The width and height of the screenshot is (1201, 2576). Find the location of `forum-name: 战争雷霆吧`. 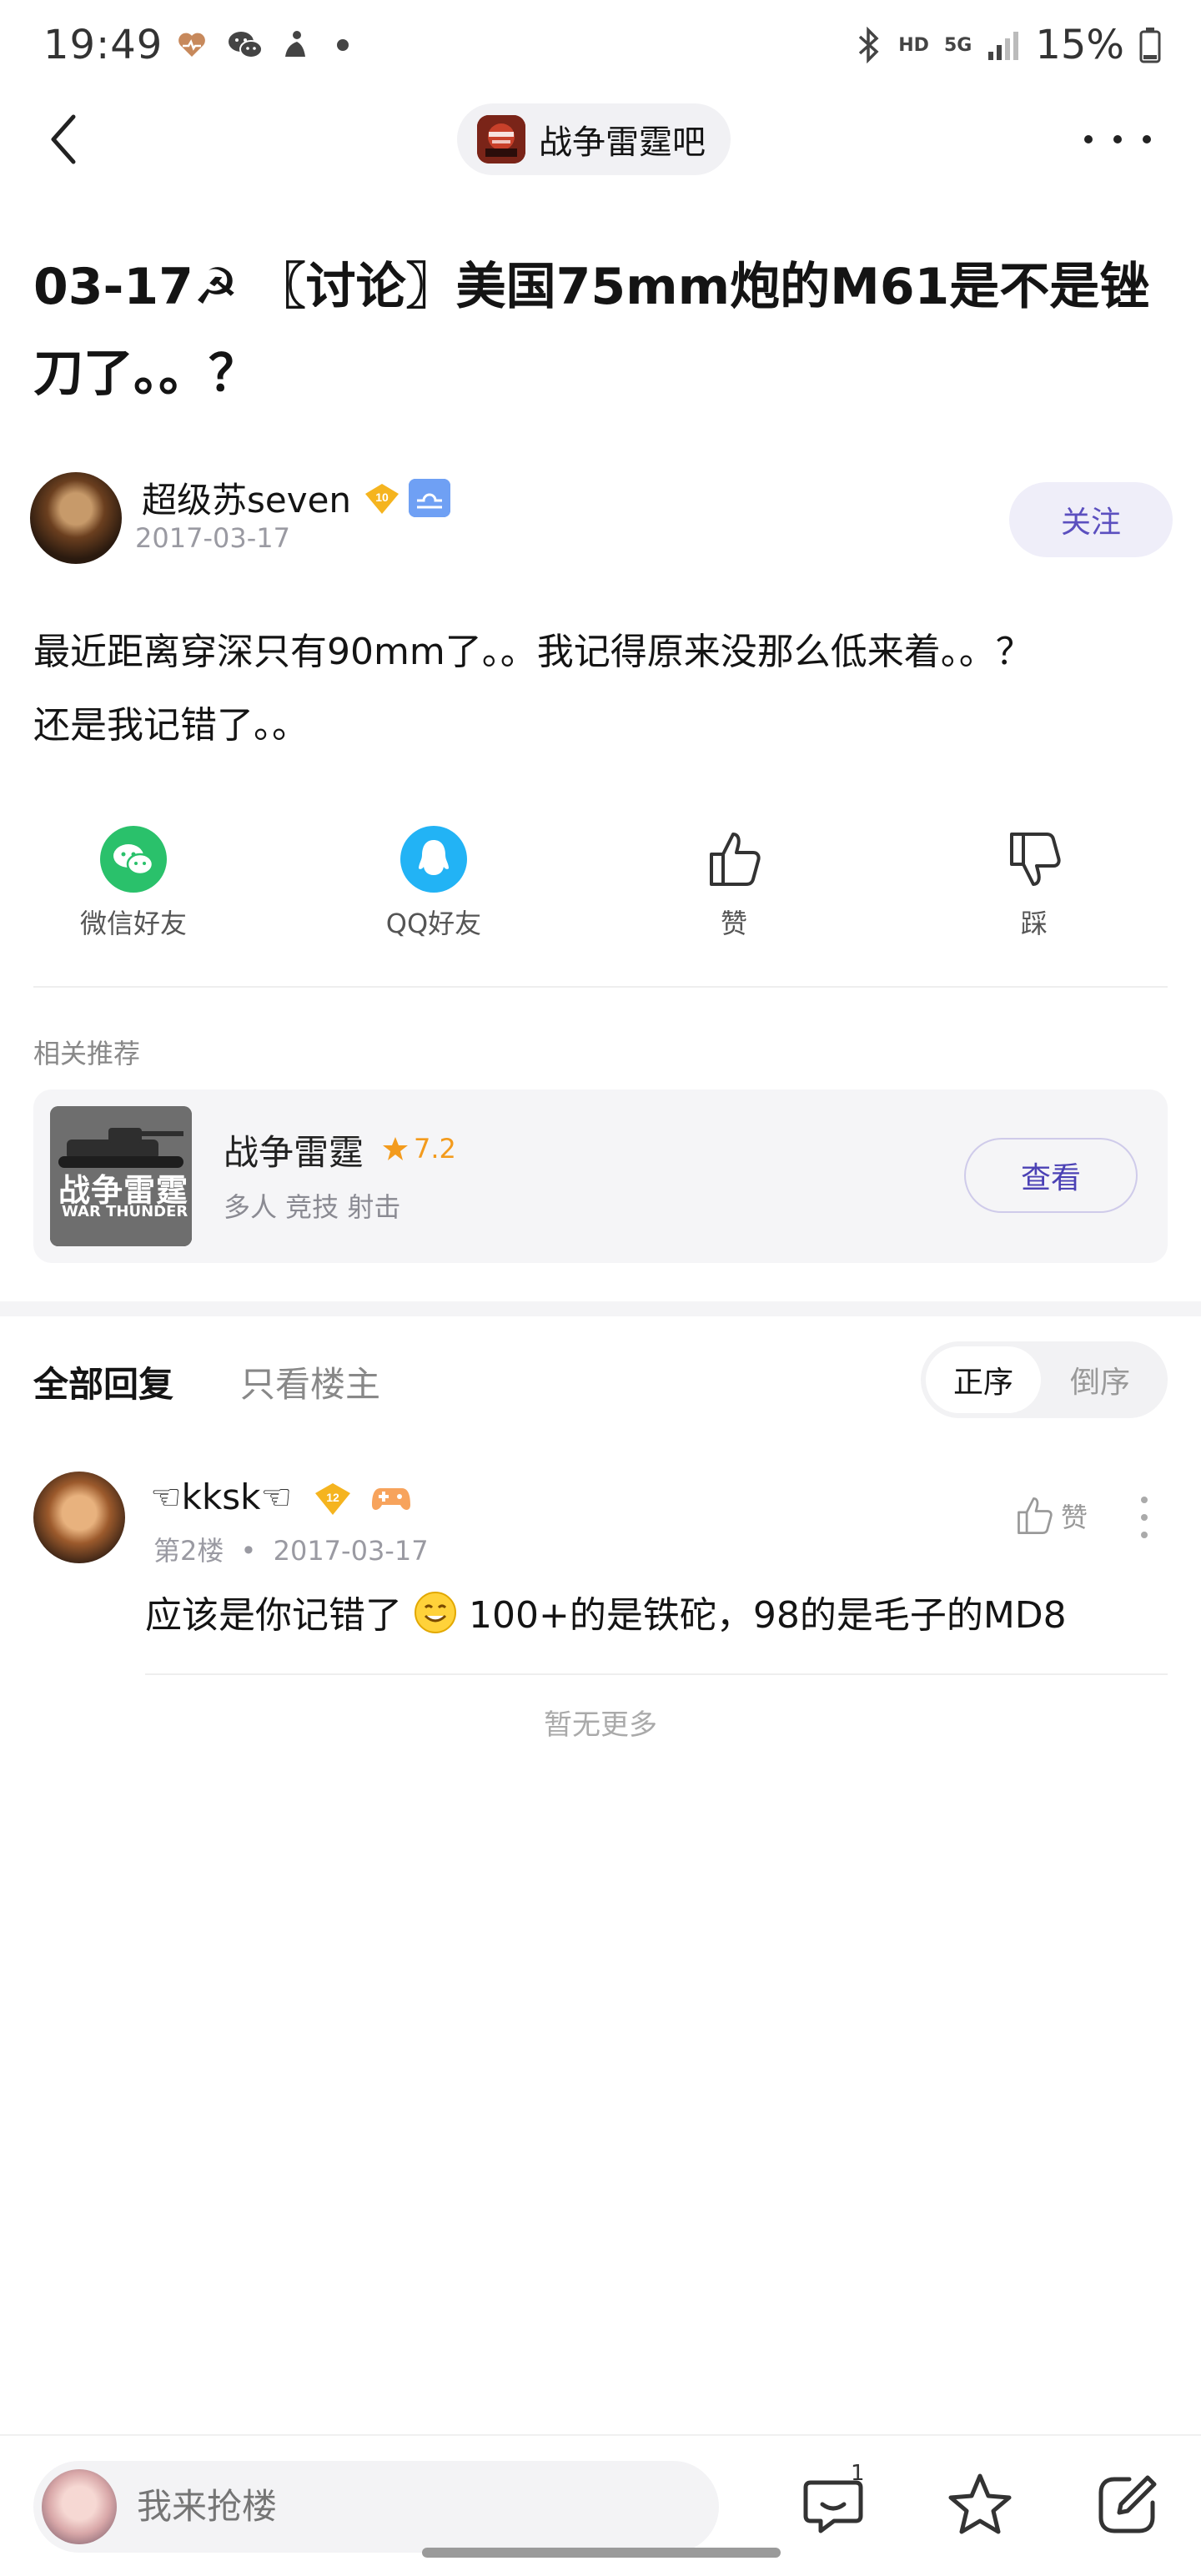

forum-name: 战争雷霆吧 is located at coordinates (623, 142).